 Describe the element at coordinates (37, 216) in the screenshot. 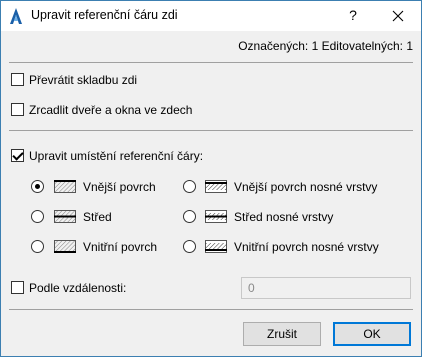

I see `radio-center` at that location.